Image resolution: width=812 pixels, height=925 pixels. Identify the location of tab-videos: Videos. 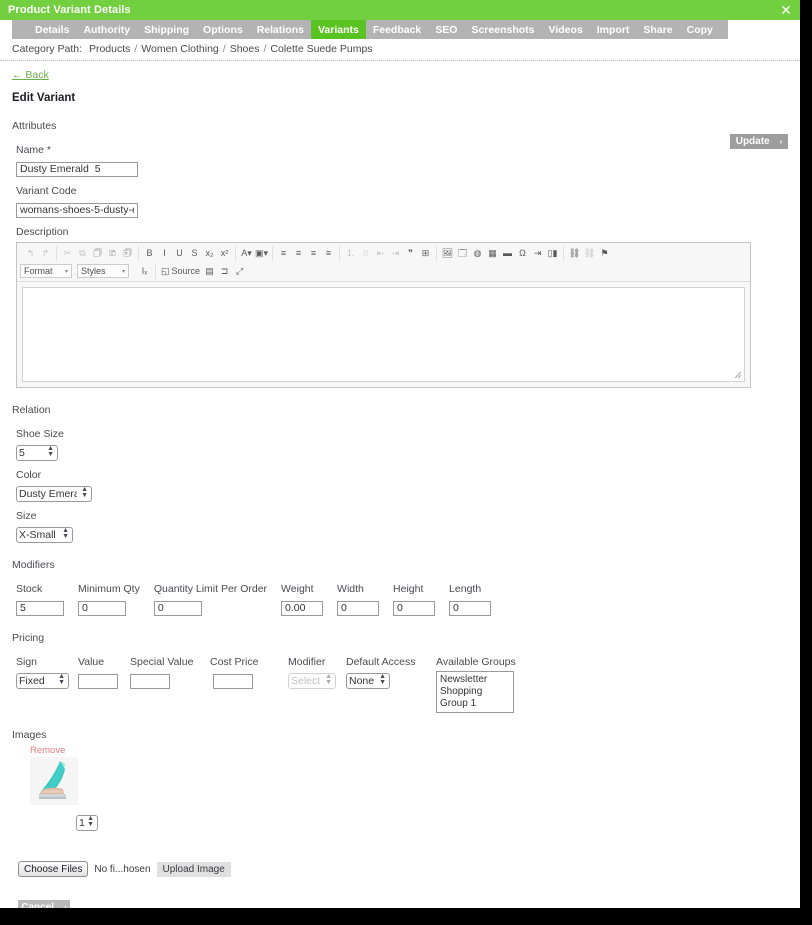
(566, 29).